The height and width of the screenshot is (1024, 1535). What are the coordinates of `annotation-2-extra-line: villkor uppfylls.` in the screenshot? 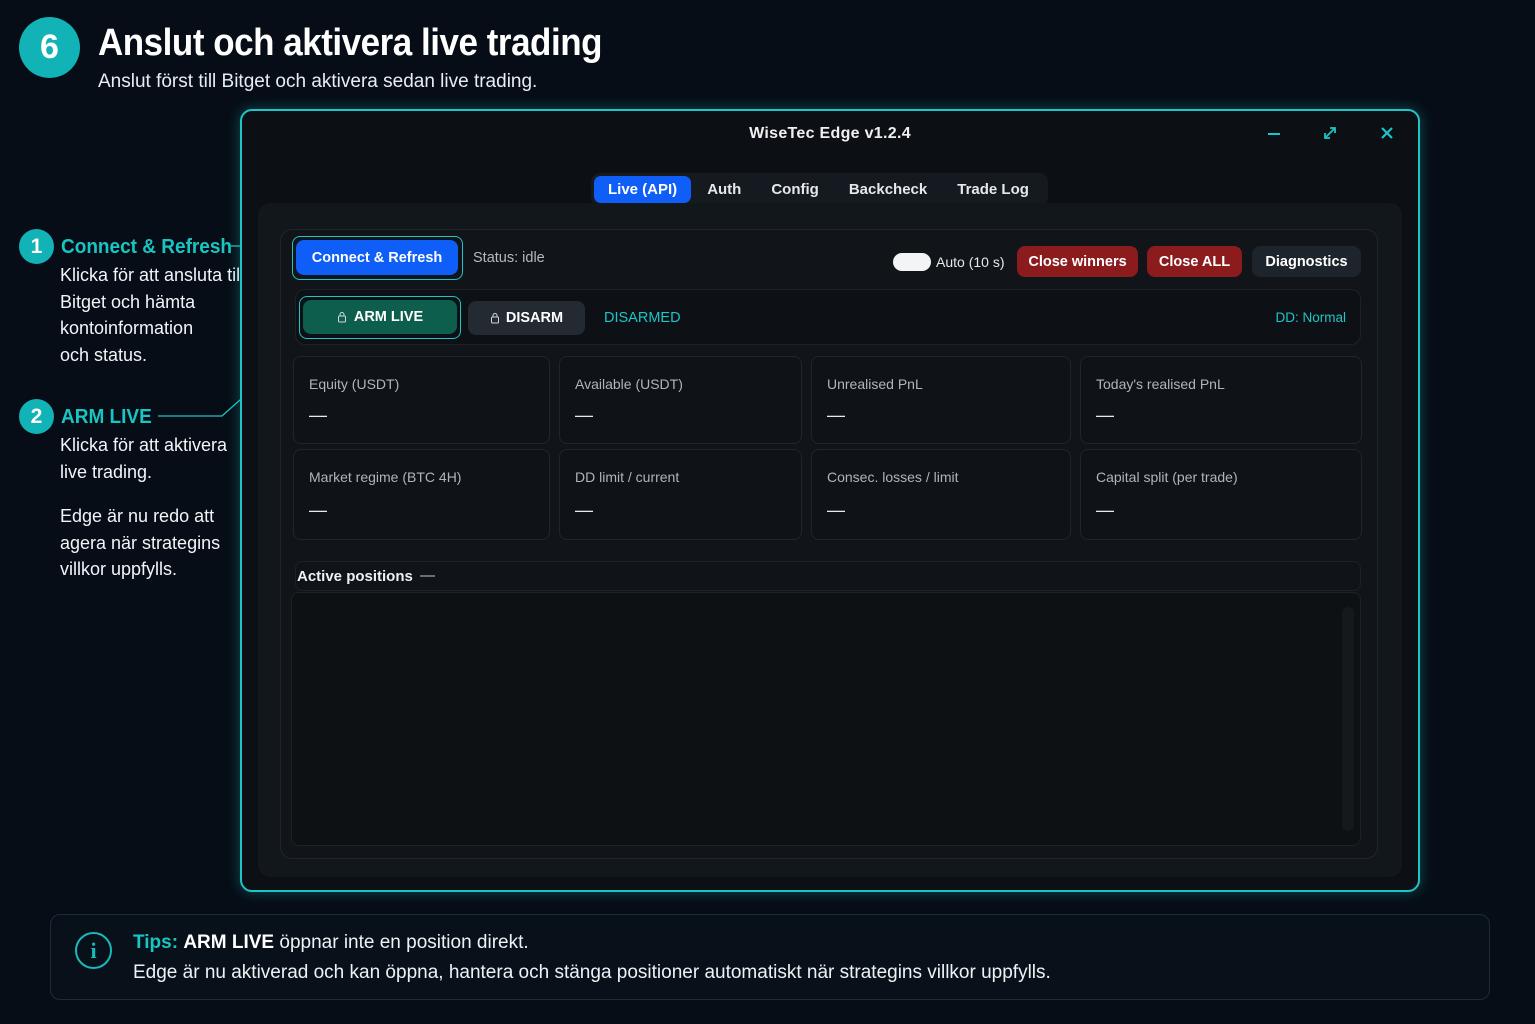 It's located at (119, 569).